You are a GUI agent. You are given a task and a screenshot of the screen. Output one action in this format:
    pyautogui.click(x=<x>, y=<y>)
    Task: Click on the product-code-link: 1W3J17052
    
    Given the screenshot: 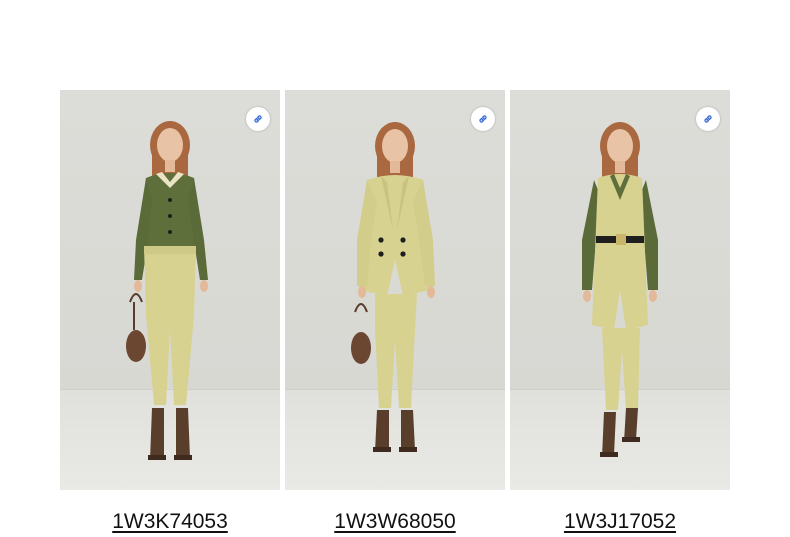 What is the action you would take?
    pyautogui.click(x=620, y=522)
    